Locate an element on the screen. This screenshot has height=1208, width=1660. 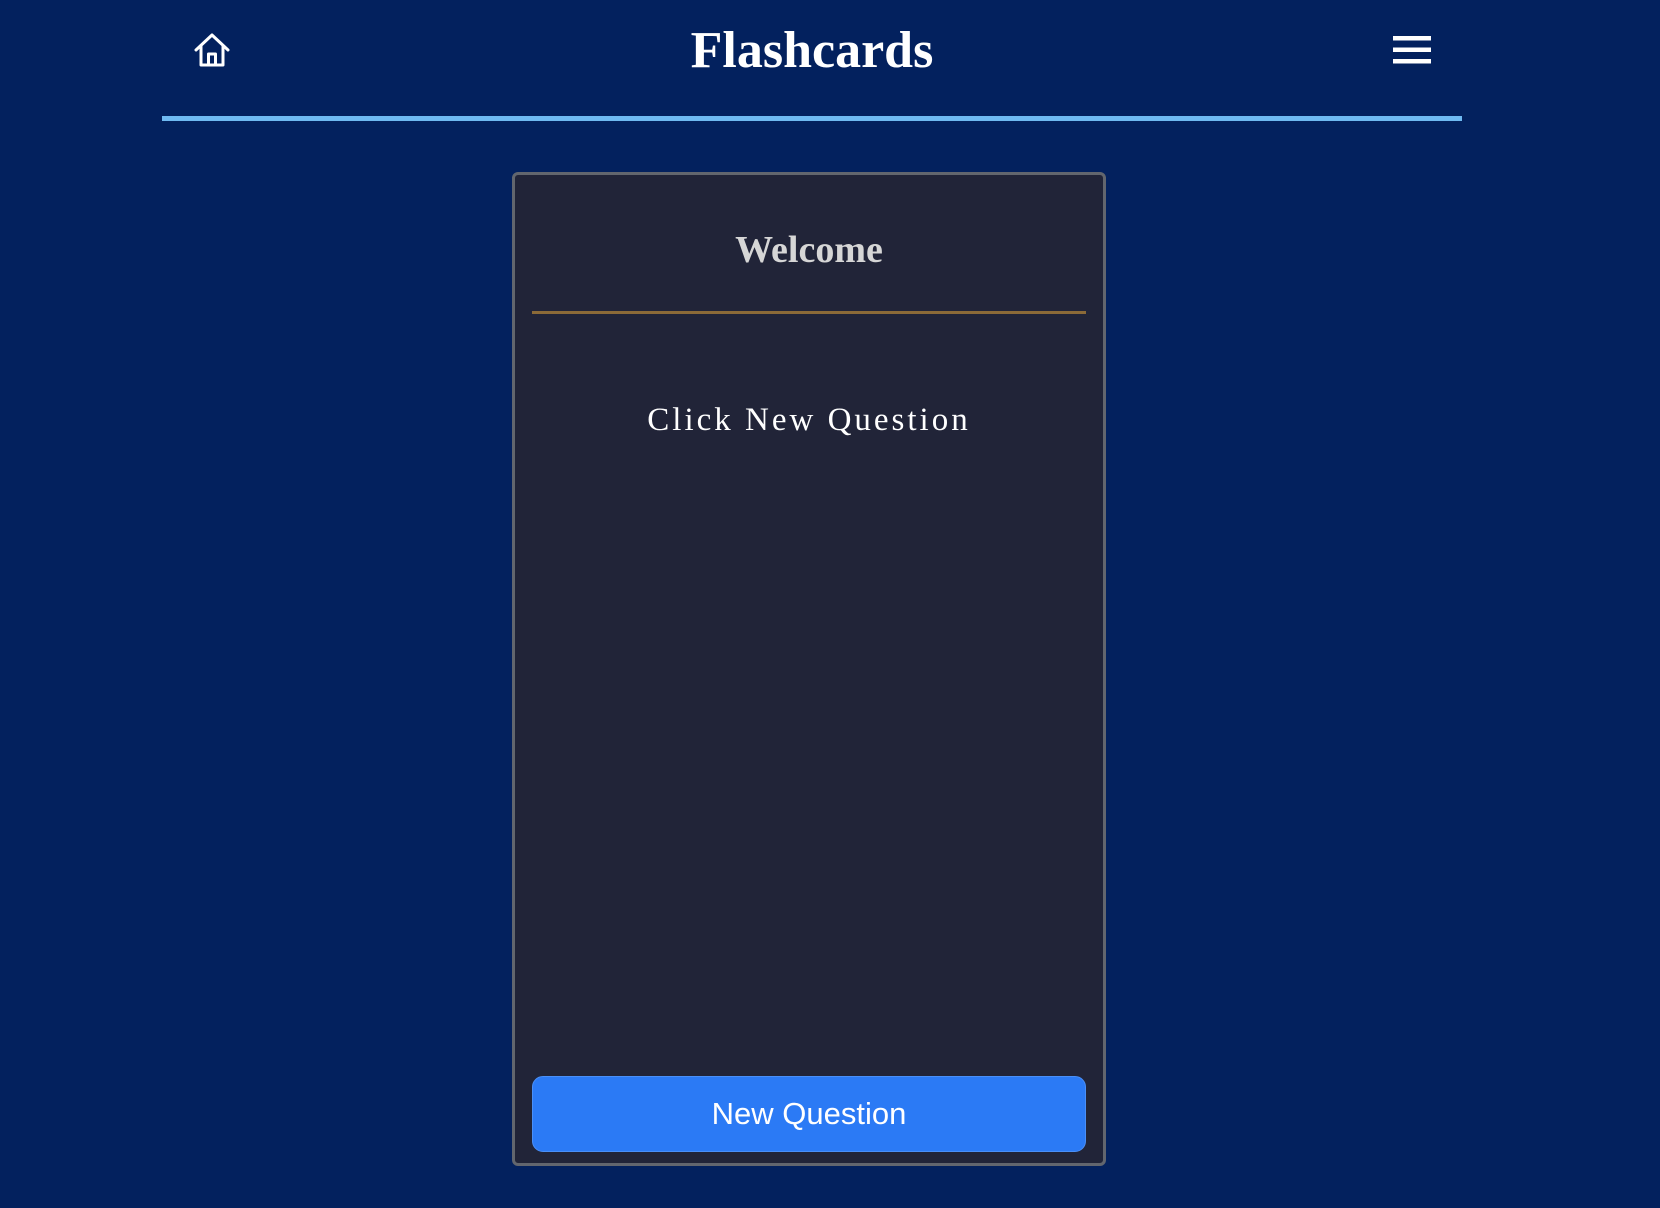
app-header: Flashcards is located at coordinates (812, 60).